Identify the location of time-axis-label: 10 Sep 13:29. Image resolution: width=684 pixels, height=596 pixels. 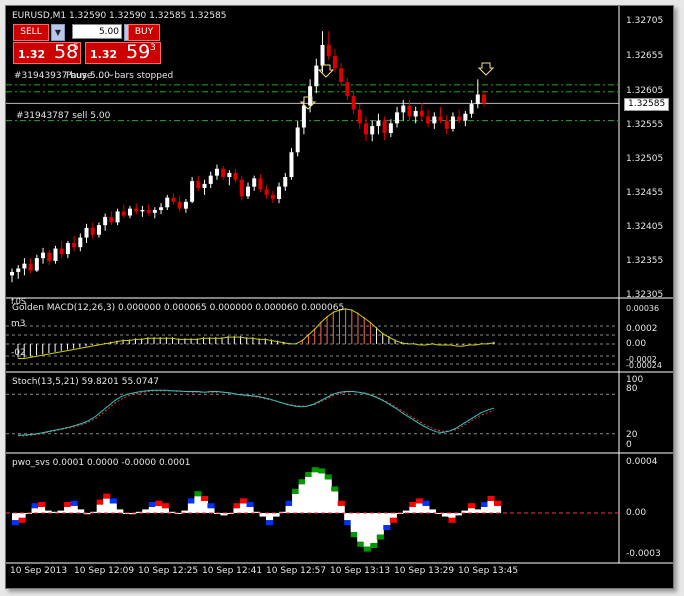
(424, 571).